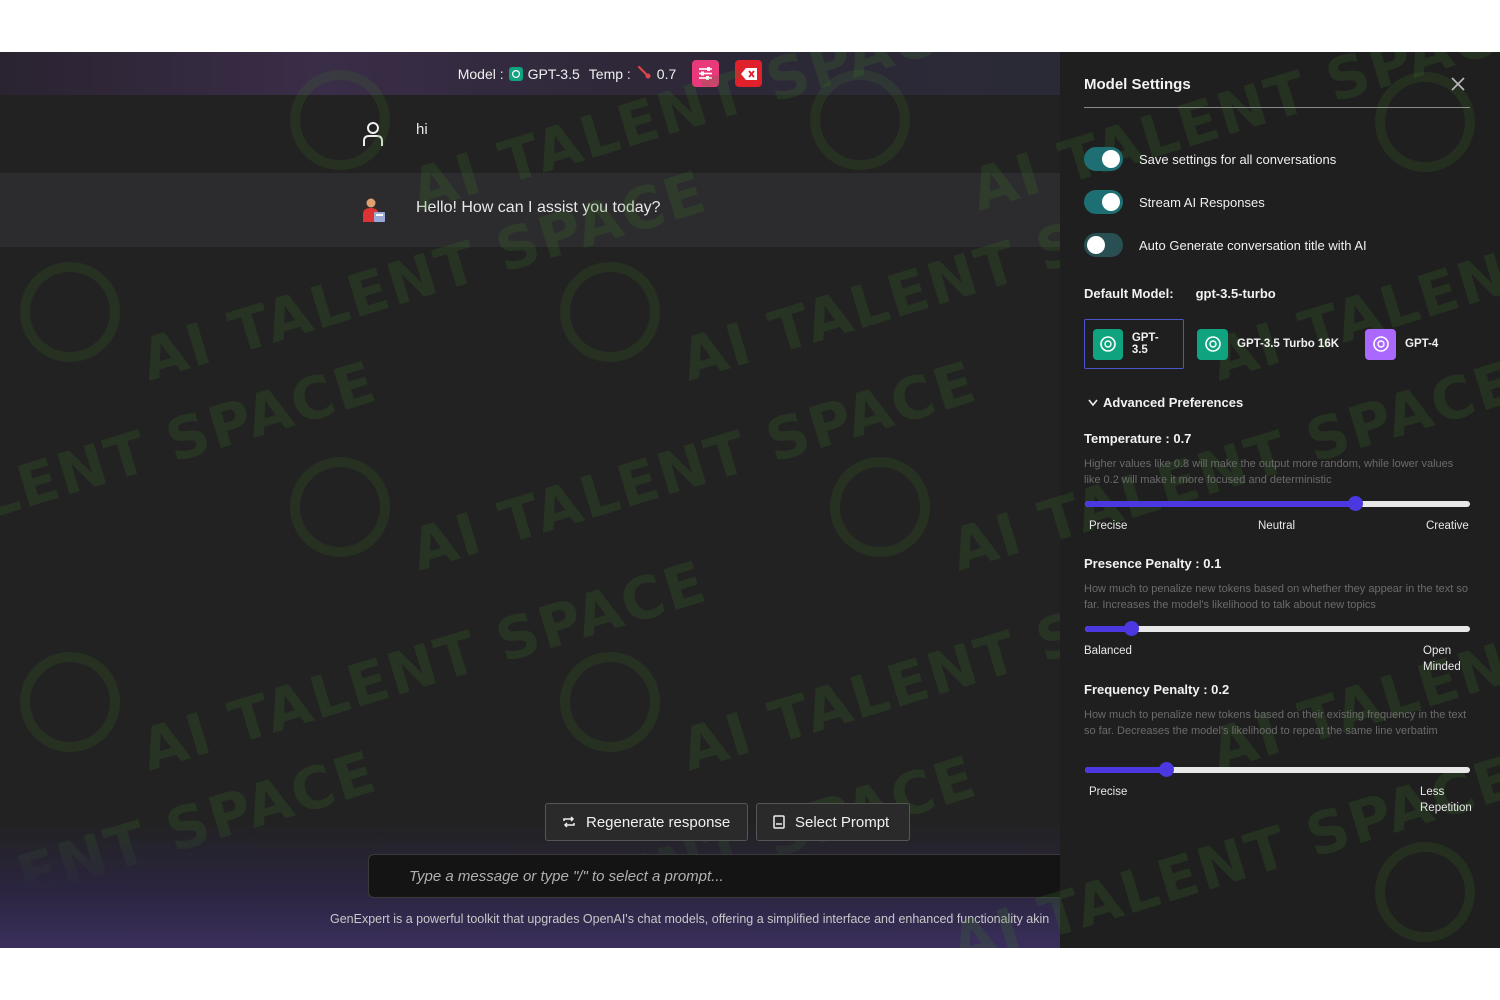 The image size is (1500, 1000). Describe the element at coordinates (1157, 689) in the screenshot. I see `frequency-penalty-title: Frequency Penalty : 0.2` at that location.